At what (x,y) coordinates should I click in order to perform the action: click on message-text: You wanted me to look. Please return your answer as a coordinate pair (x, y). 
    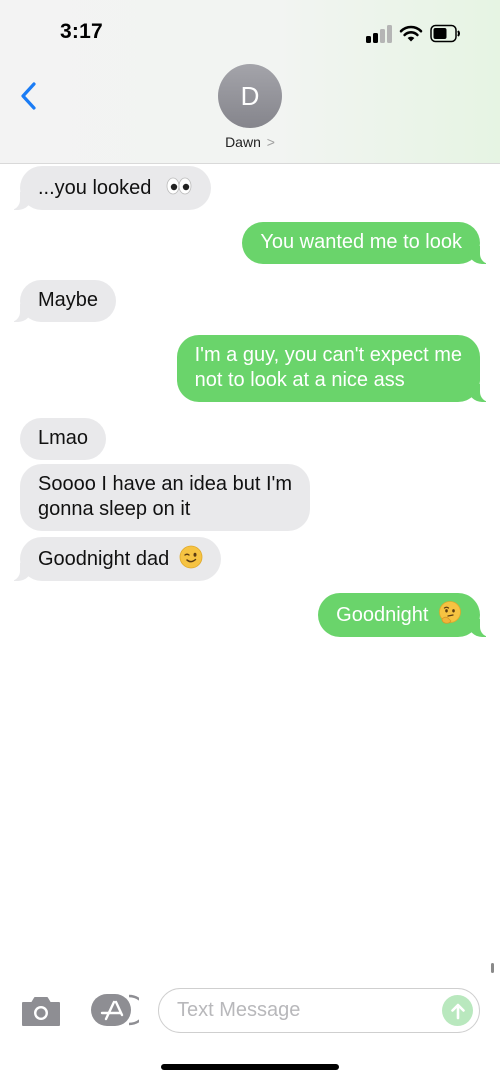
    Looking at the image, I should click on (361, 242).